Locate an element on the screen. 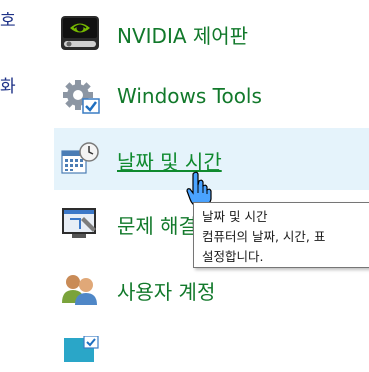 Image resolution: width=369 pixels, height=372 pixels. control-panel-item-windows-tools: Windows Tools is located at coordinates (211, 97).